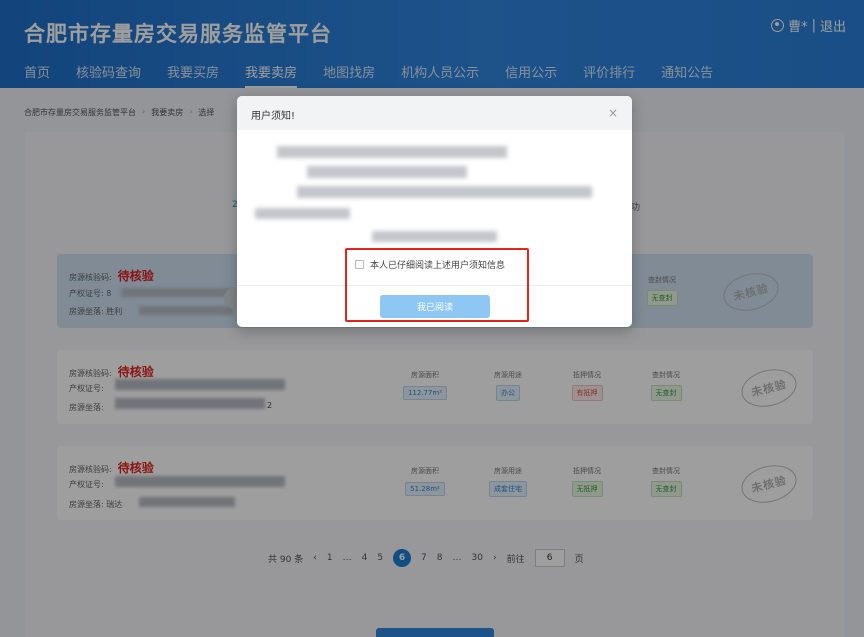  What do you see at coordinates (434, 113) in the screenshot?
I see `modal-header: 用户须知! ×` at bounding box center [434, 113].